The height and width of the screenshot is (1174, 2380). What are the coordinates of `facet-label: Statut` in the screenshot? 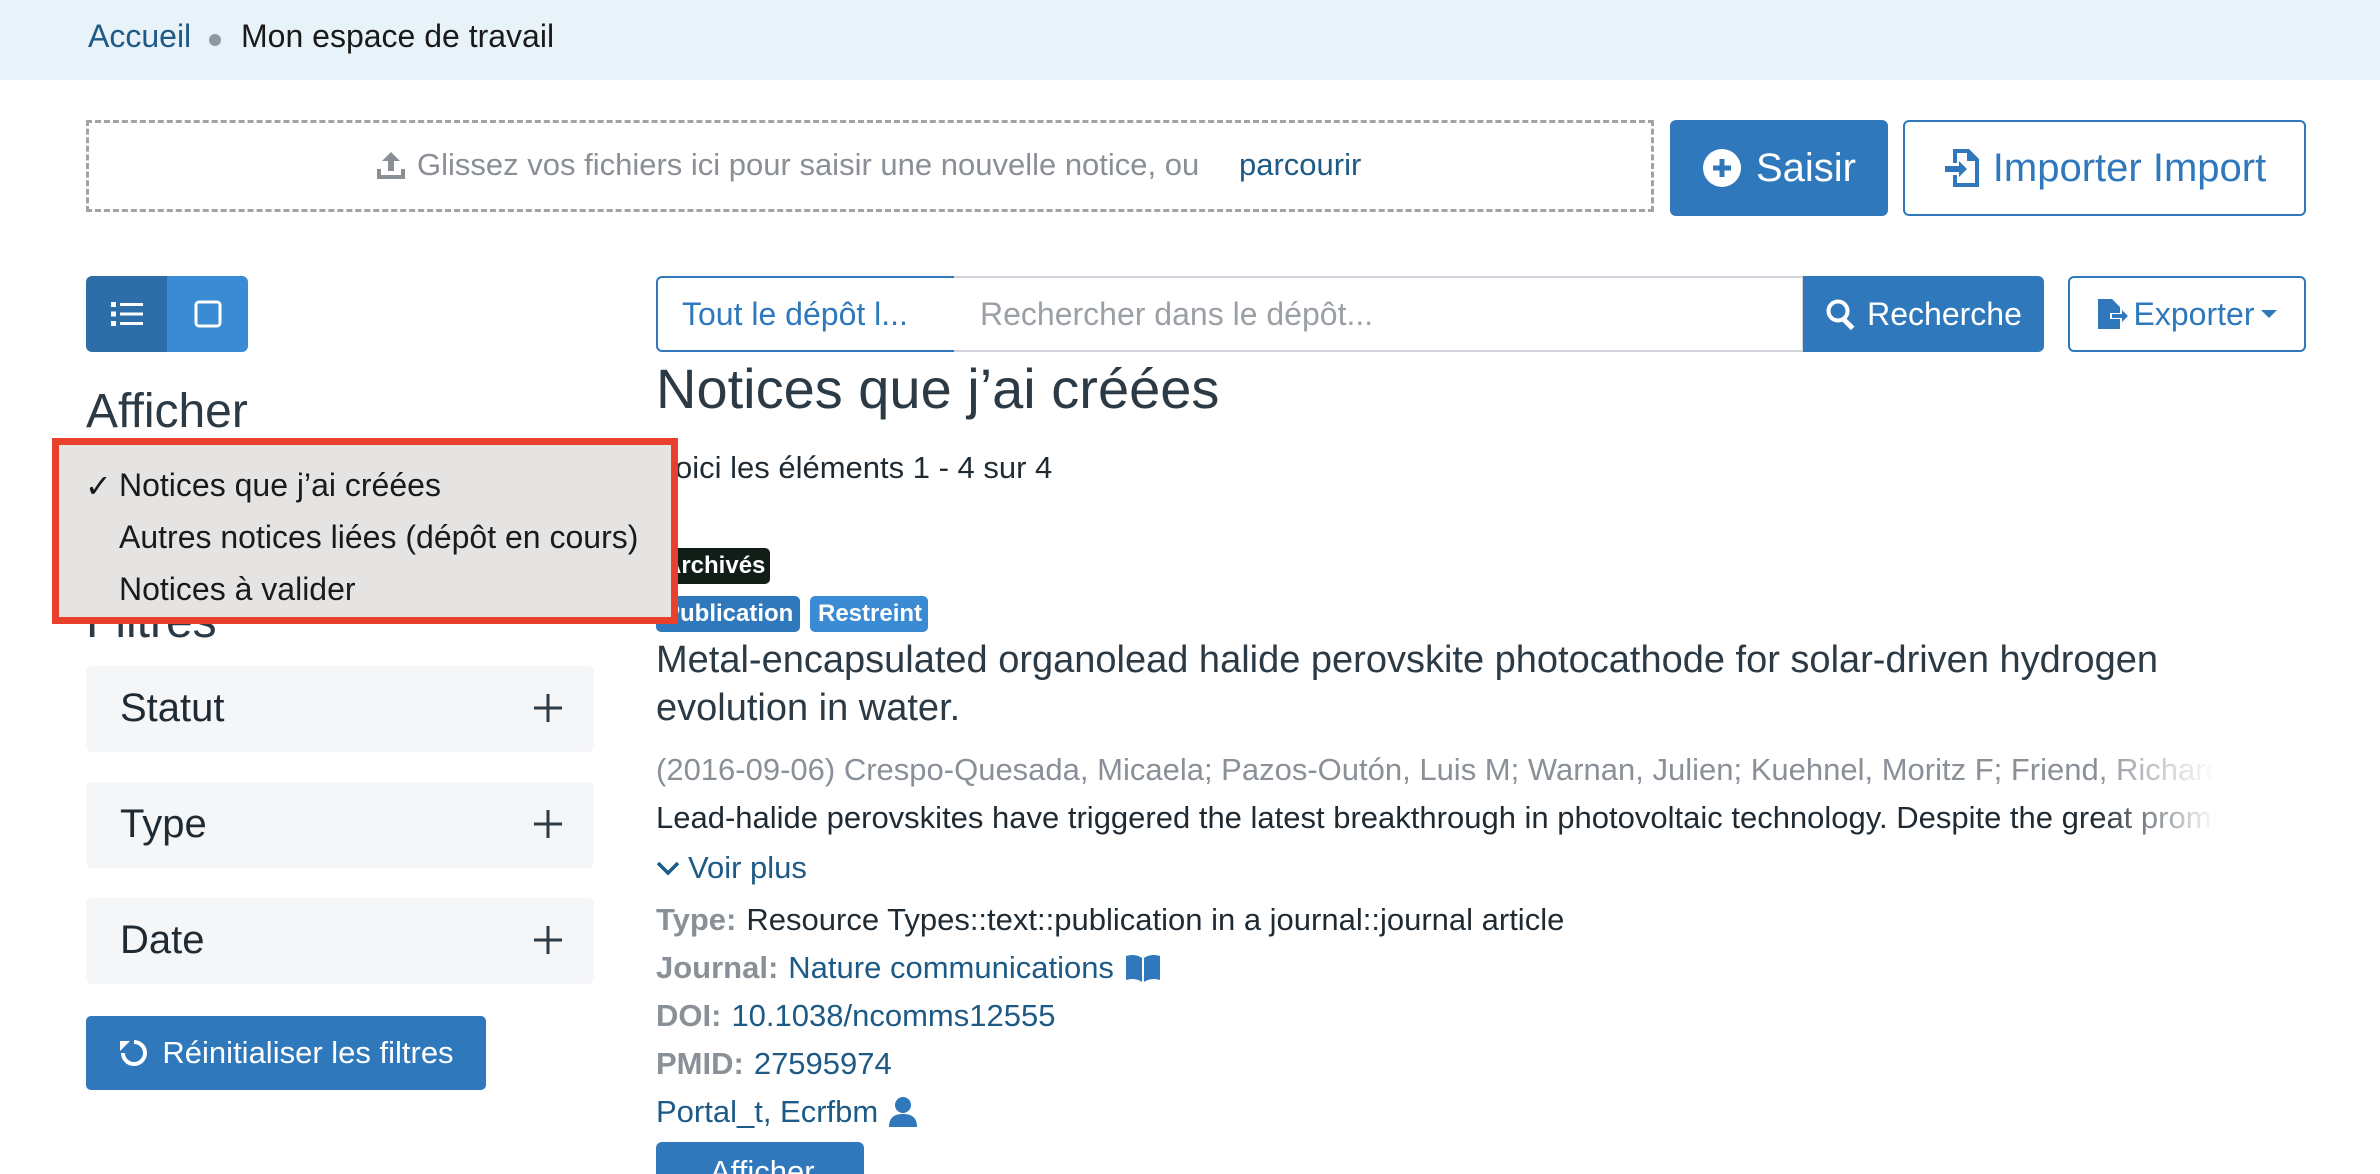 It's located at (172, 708).